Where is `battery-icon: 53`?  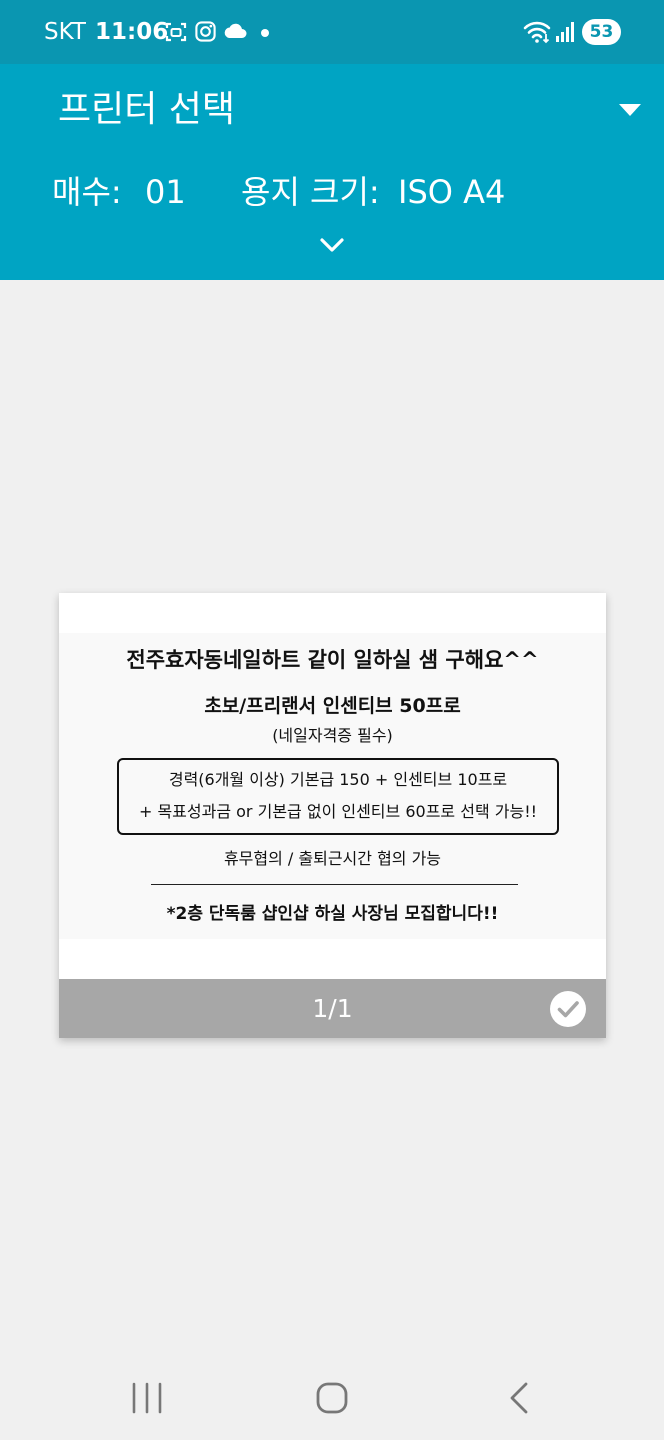 battery-icon: 53 is located at coordinates (601, 32).